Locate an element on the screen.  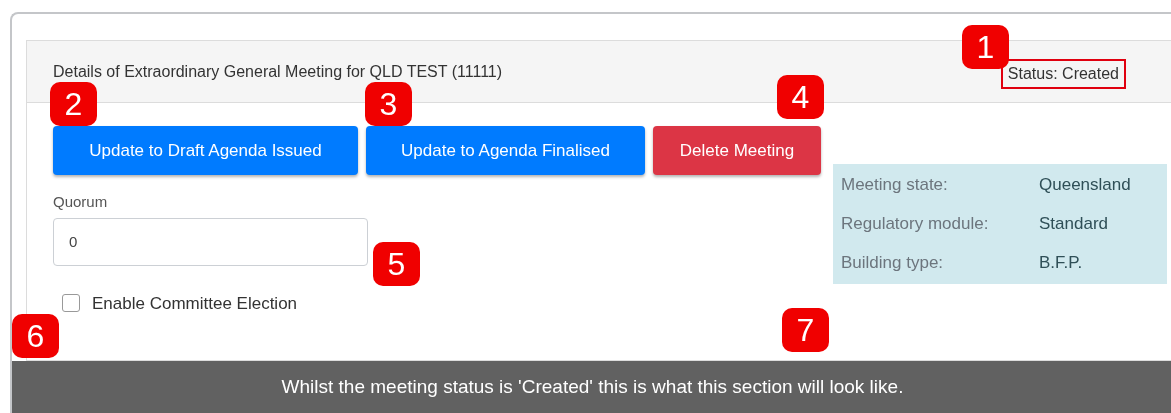
callout-badge: 4 is located at coordinates (800, 97).